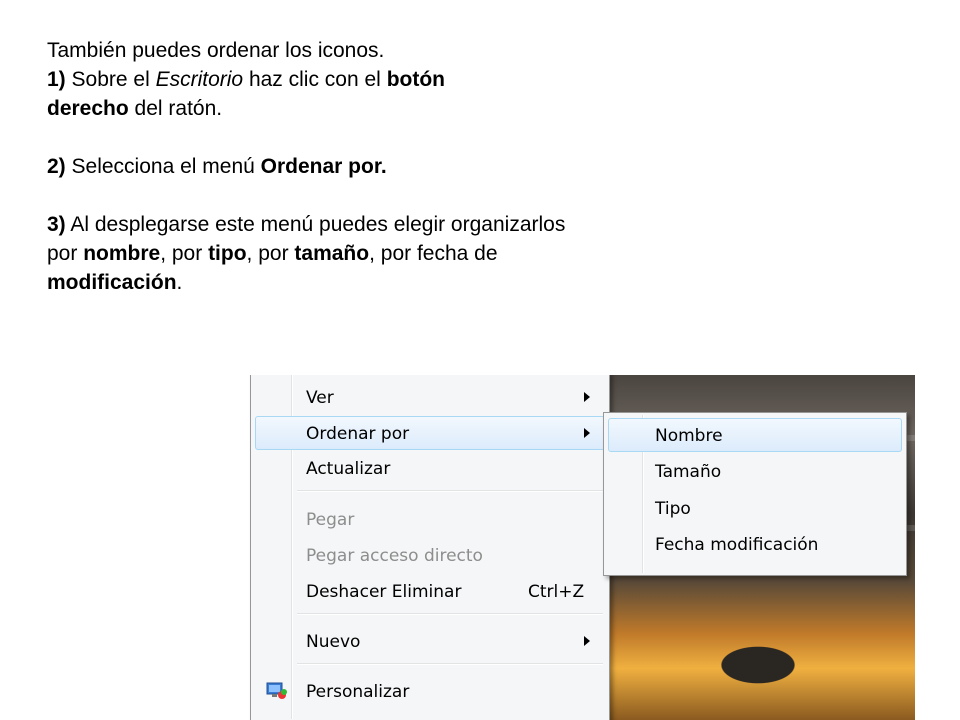  Describe the element at coordinates (217, 166) in the screenshot. I see `step-2: 2) Selecciona el menú Ordenar por.` at that location.